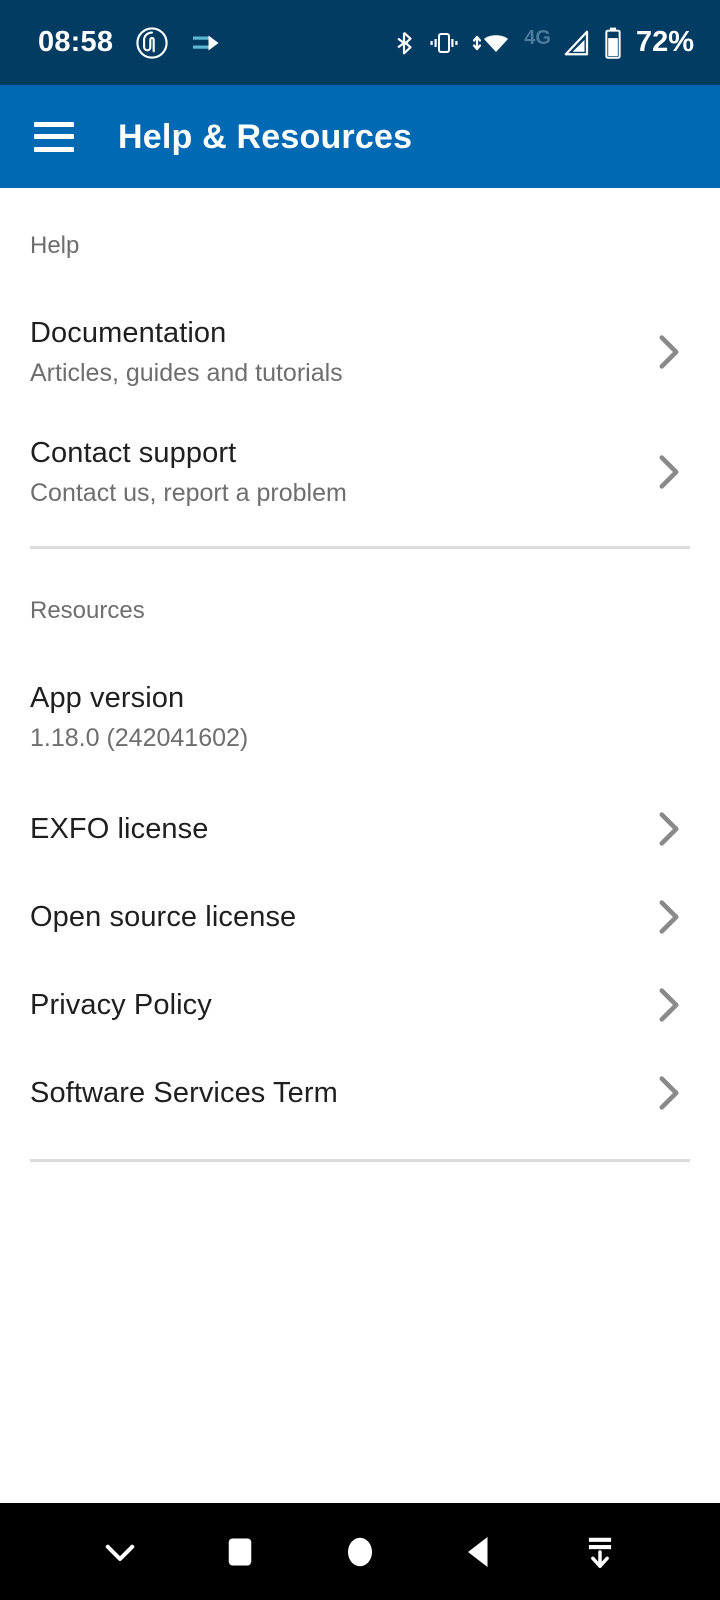 The height and width of the screenshot is (1600, 720). I want to click on hide-keyboard-icon, so click(600, 1552).